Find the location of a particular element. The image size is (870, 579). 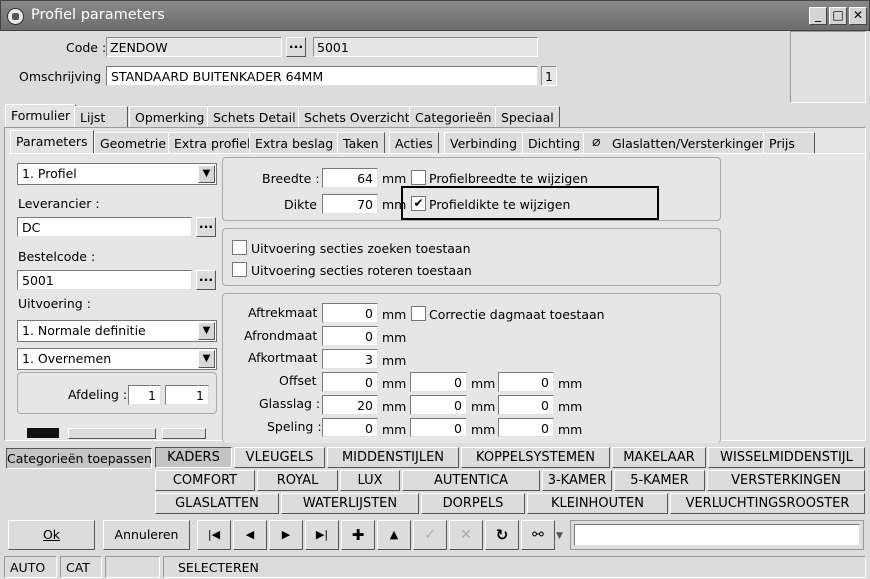

uitvoering-select: 1. Normale definitie ▼ is located at coordinates (117, 331).